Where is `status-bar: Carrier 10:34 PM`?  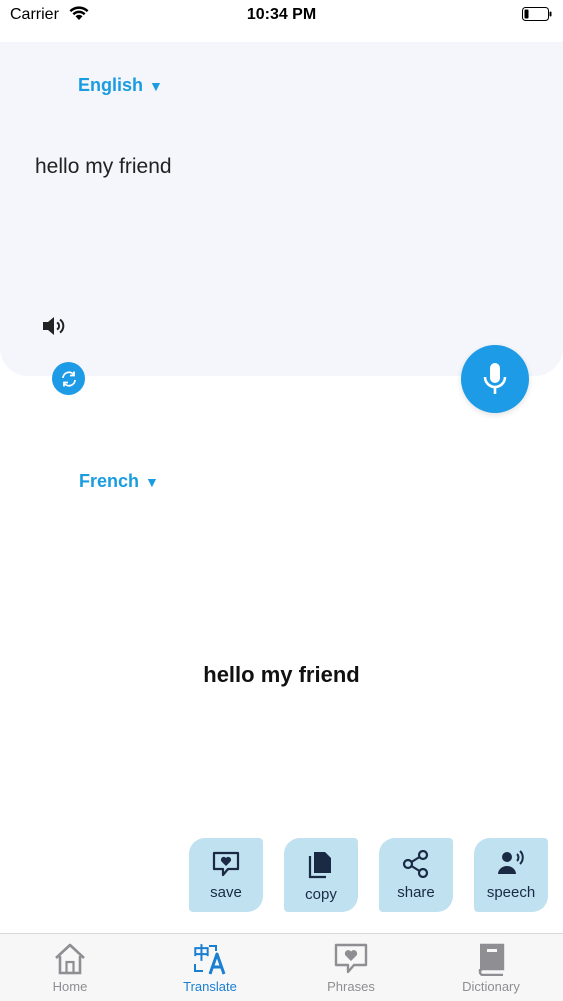 status-bar: Carrier 10:34 PM is located at coordinates (281, 16).